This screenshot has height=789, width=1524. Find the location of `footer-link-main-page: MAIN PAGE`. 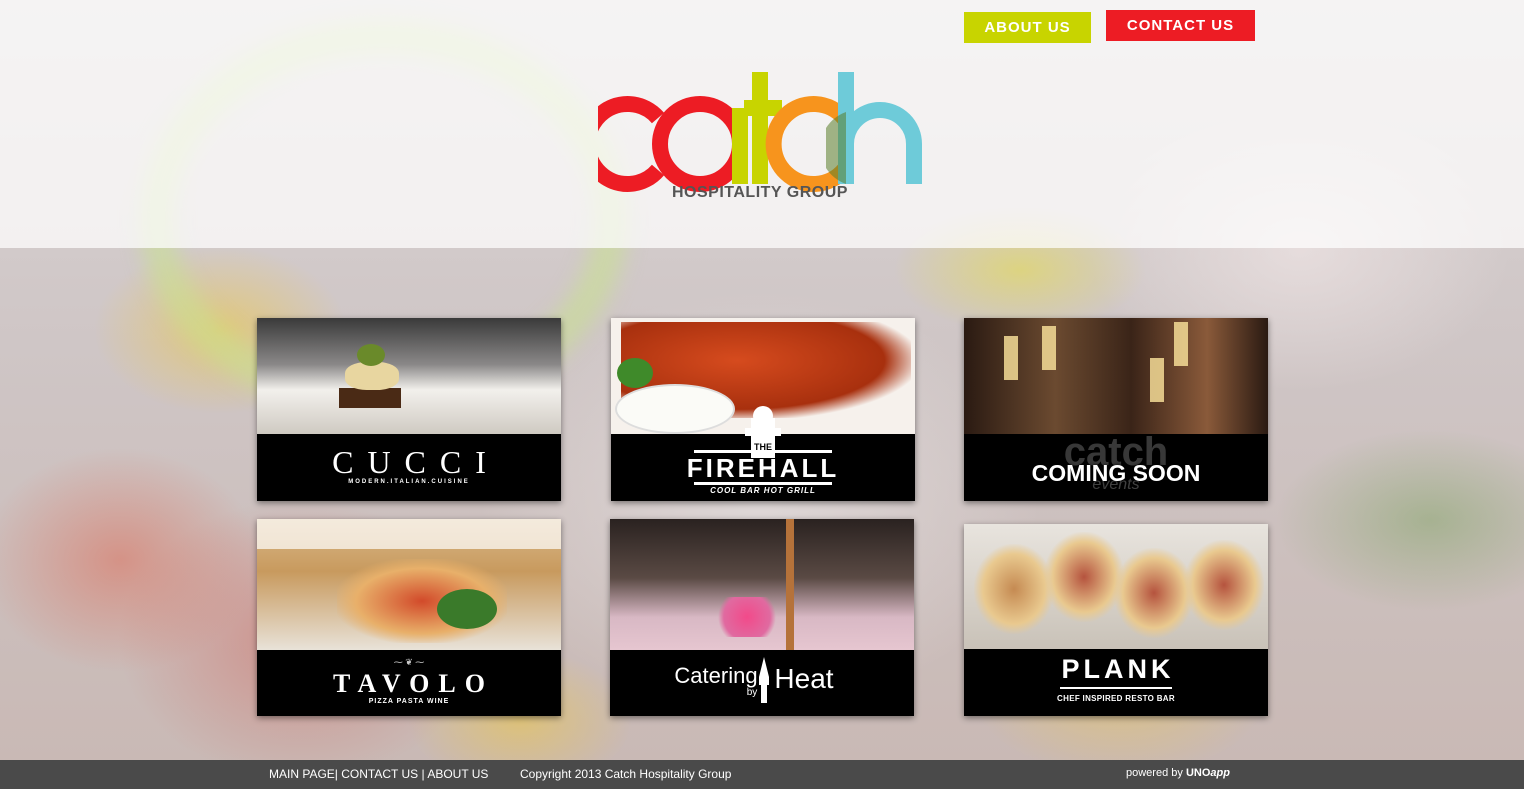

footer-link-main-page: MAIN PAGE is located at coordinates (302, 774).